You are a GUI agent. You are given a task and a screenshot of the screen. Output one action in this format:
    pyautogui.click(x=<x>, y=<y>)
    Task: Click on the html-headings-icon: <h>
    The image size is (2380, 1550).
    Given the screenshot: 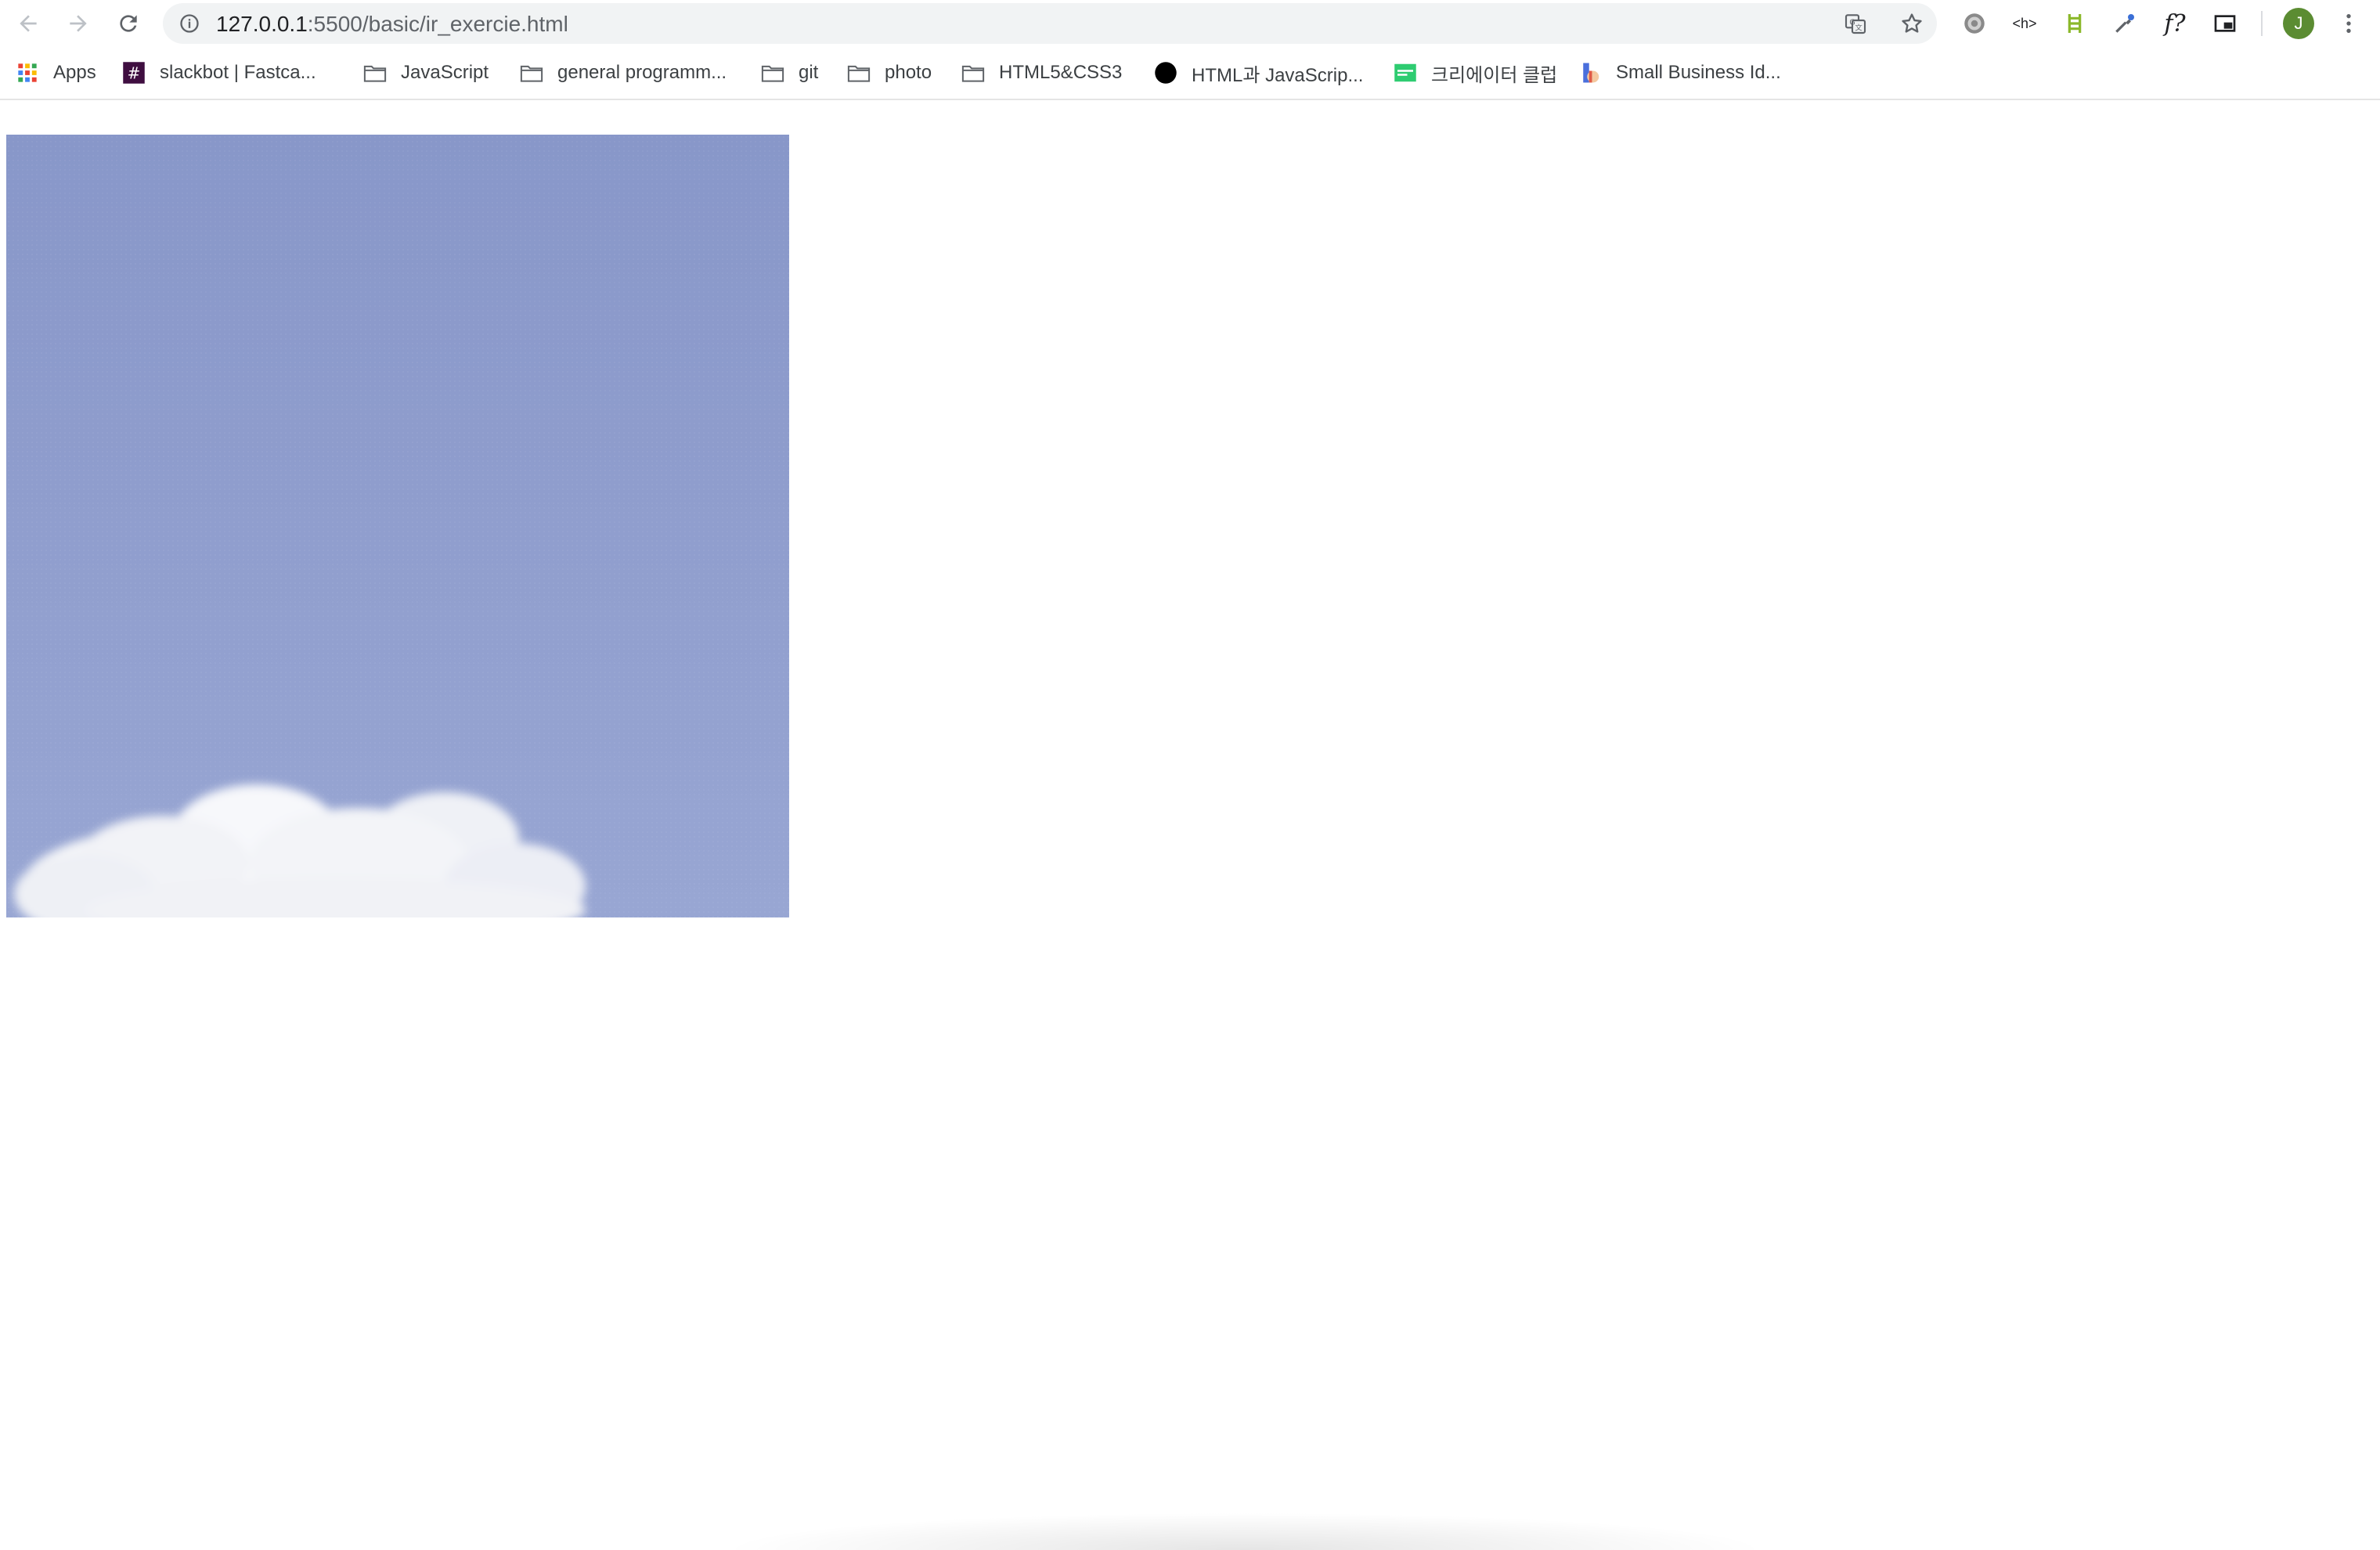 What is the action you would take?
    pyautogui.click(x=2024, y=23)
    